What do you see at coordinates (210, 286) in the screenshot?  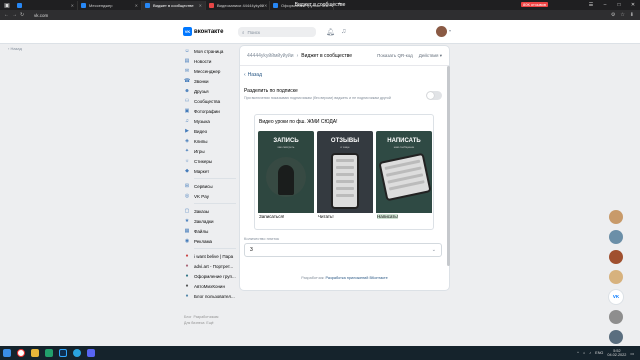 I see `menu-item: ● AвтоМихКонин` at bounding box center [210, 286].